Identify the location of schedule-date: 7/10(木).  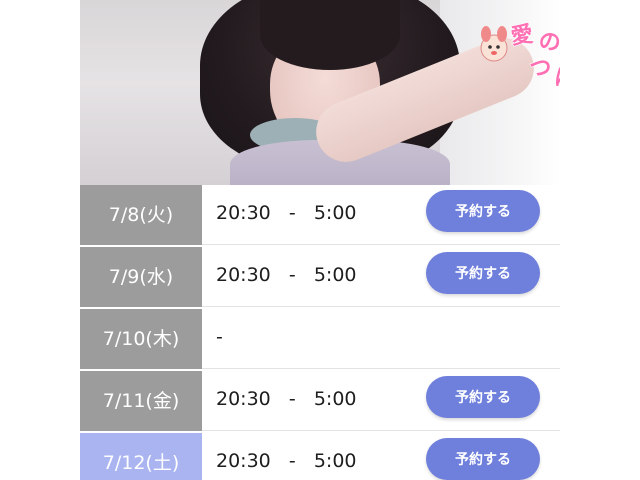
(141, 339).